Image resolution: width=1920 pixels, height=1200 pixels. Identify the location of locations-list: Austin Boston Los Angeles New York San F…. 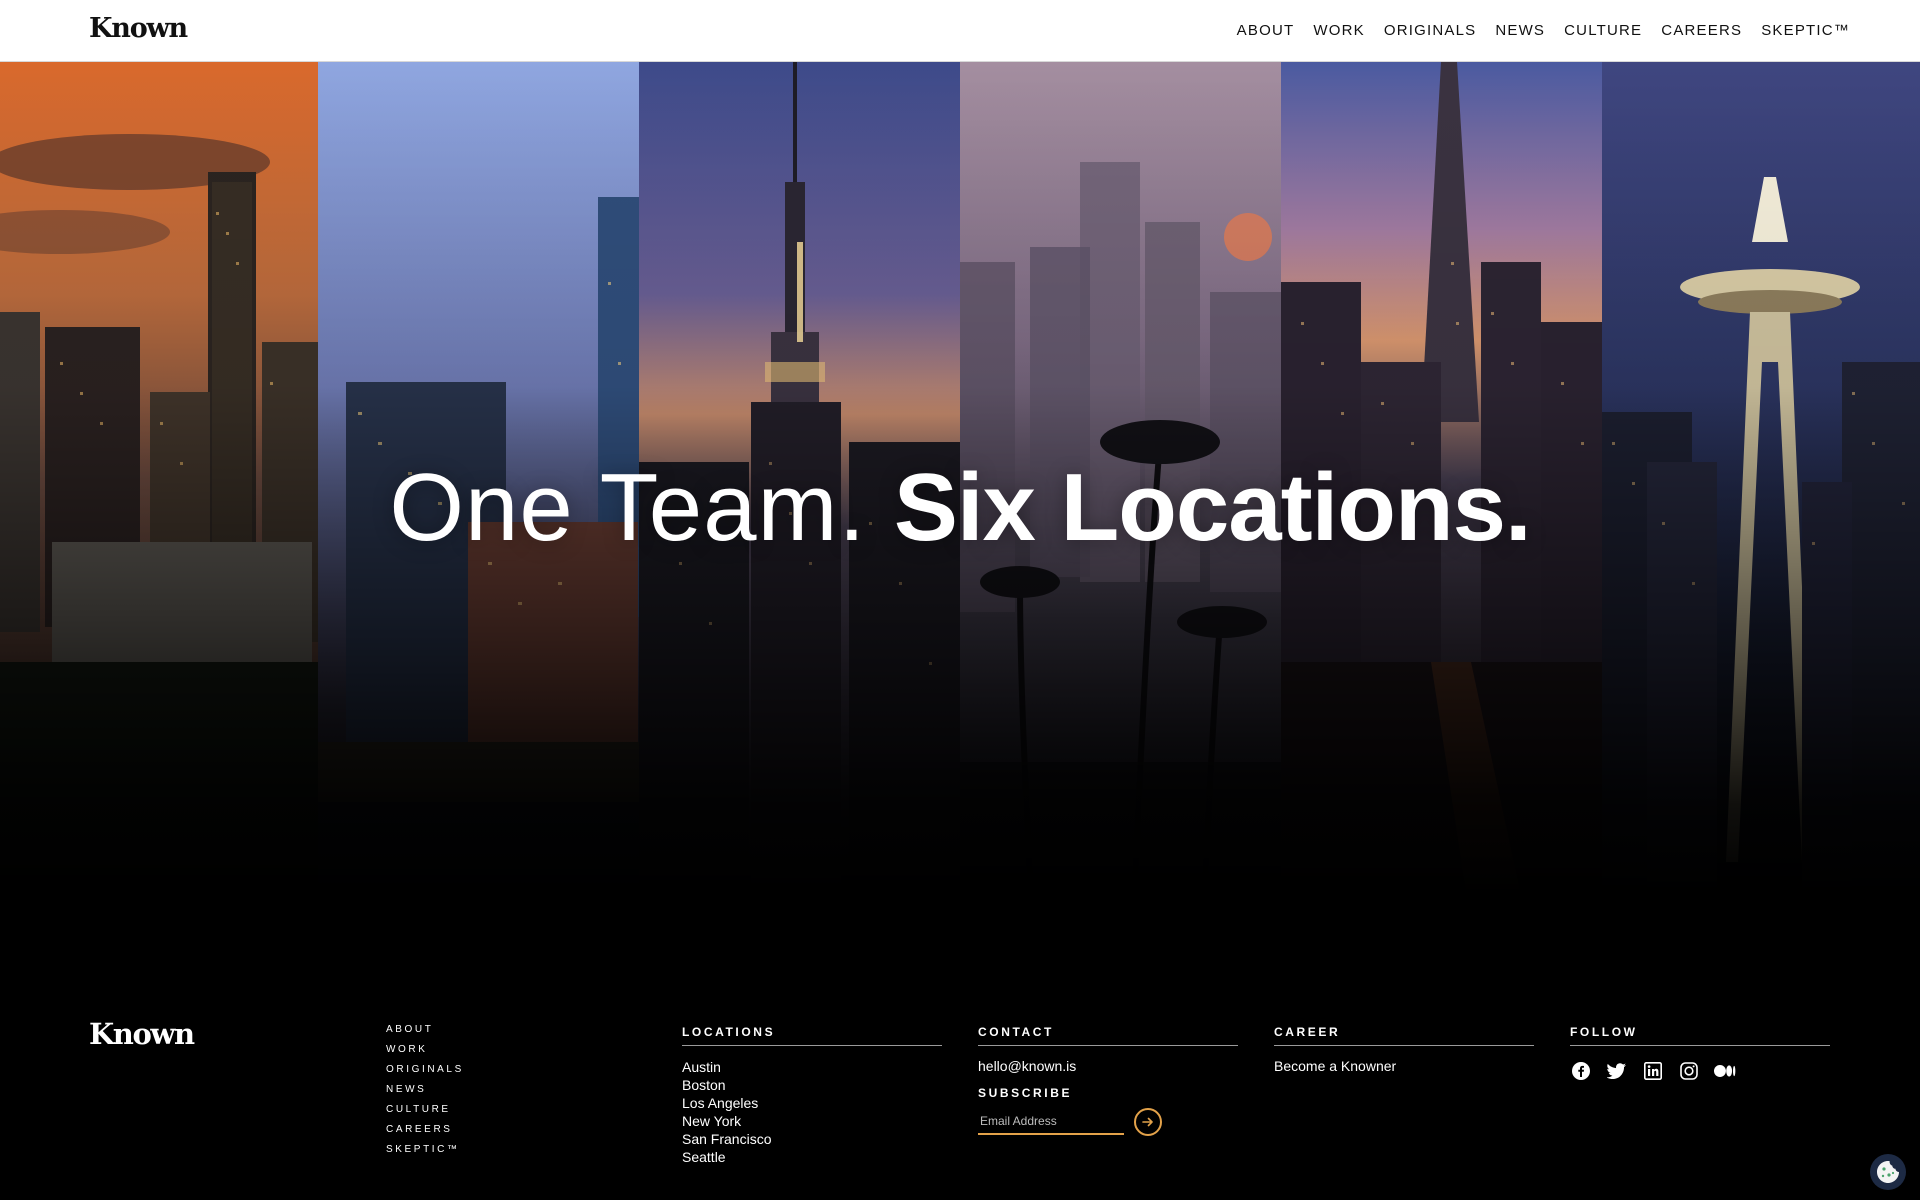
(812, 1112).